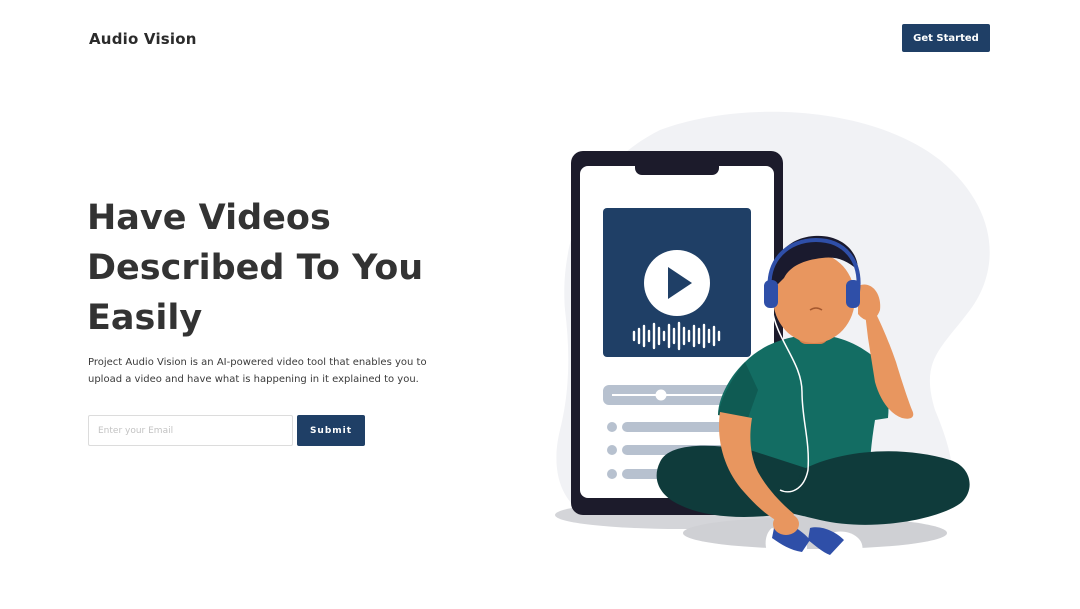 This screenshot has width=1080, height=609. What do you see at coordinates (677, 283) in the screenshot?
I see `play-icon` at bounding box center [677, 283].